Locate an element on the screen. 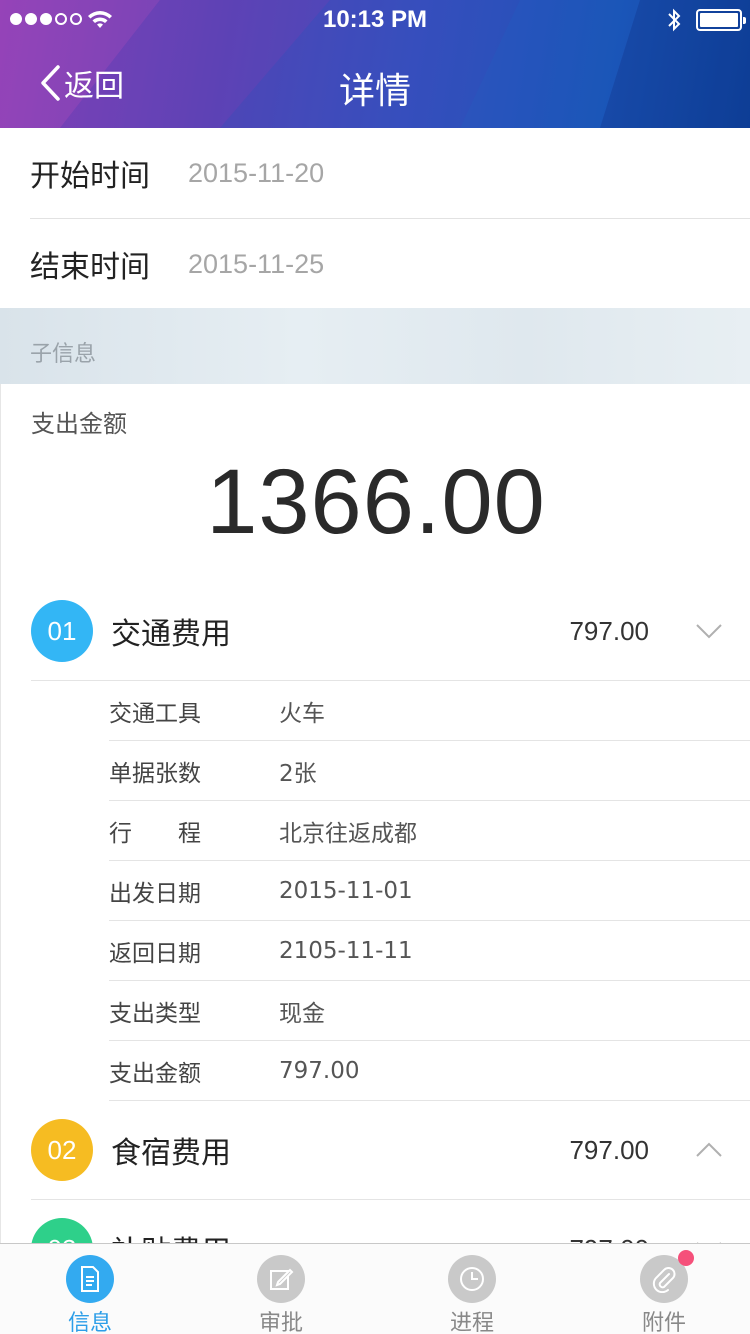  detail-row: 支出金额 797.00 is located at coordinates (429, 1071).